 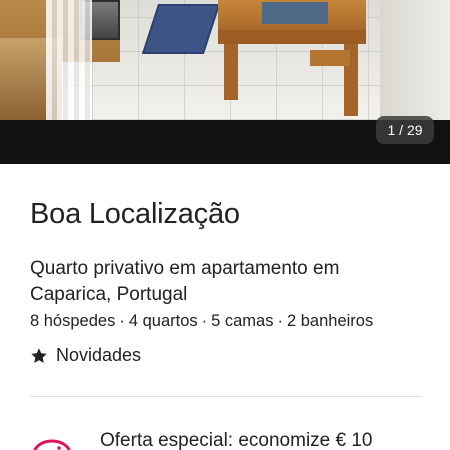 What do you see at coordinates (330, 58) in the screenshot?
I see `photo-bench` at bounding box center [330, 58].